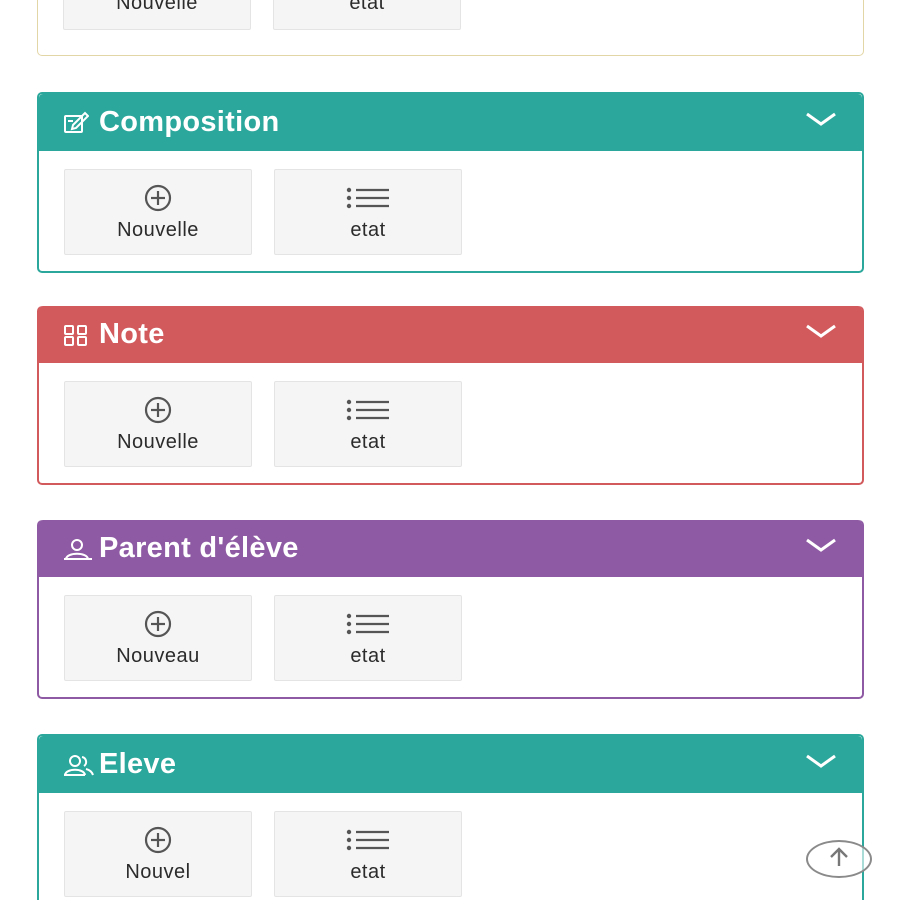 The height and width of the screenshot is (900, 900). What do you see at coordinates (450, 548) in the screenshot?
I see `panel-header-parent: Parent d'élève` at bounding box center [450, 548].